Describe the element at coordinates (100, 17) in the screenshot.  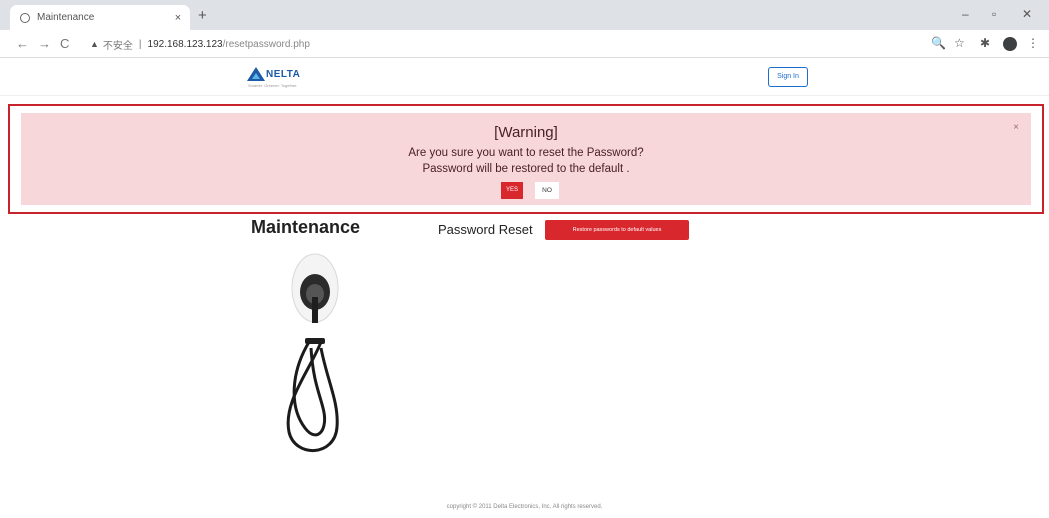
I see `browser-tab: Maintenance ×` at that location.